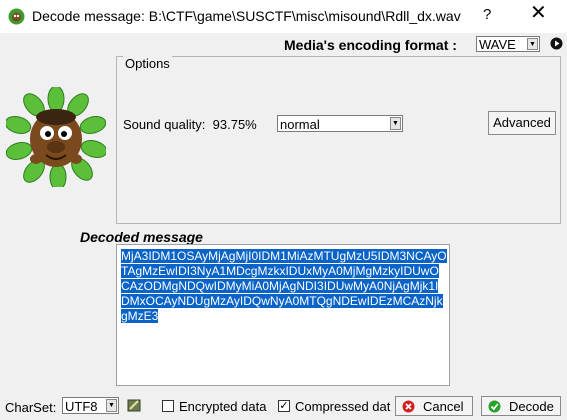  I want to click on encrypted-data-checkbox, so click(168, 406).